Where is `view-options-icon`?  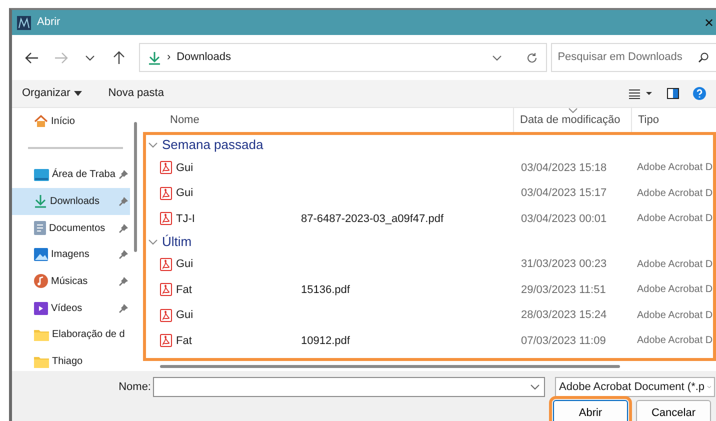
view-options-icon is located at coordinates (641, 93).